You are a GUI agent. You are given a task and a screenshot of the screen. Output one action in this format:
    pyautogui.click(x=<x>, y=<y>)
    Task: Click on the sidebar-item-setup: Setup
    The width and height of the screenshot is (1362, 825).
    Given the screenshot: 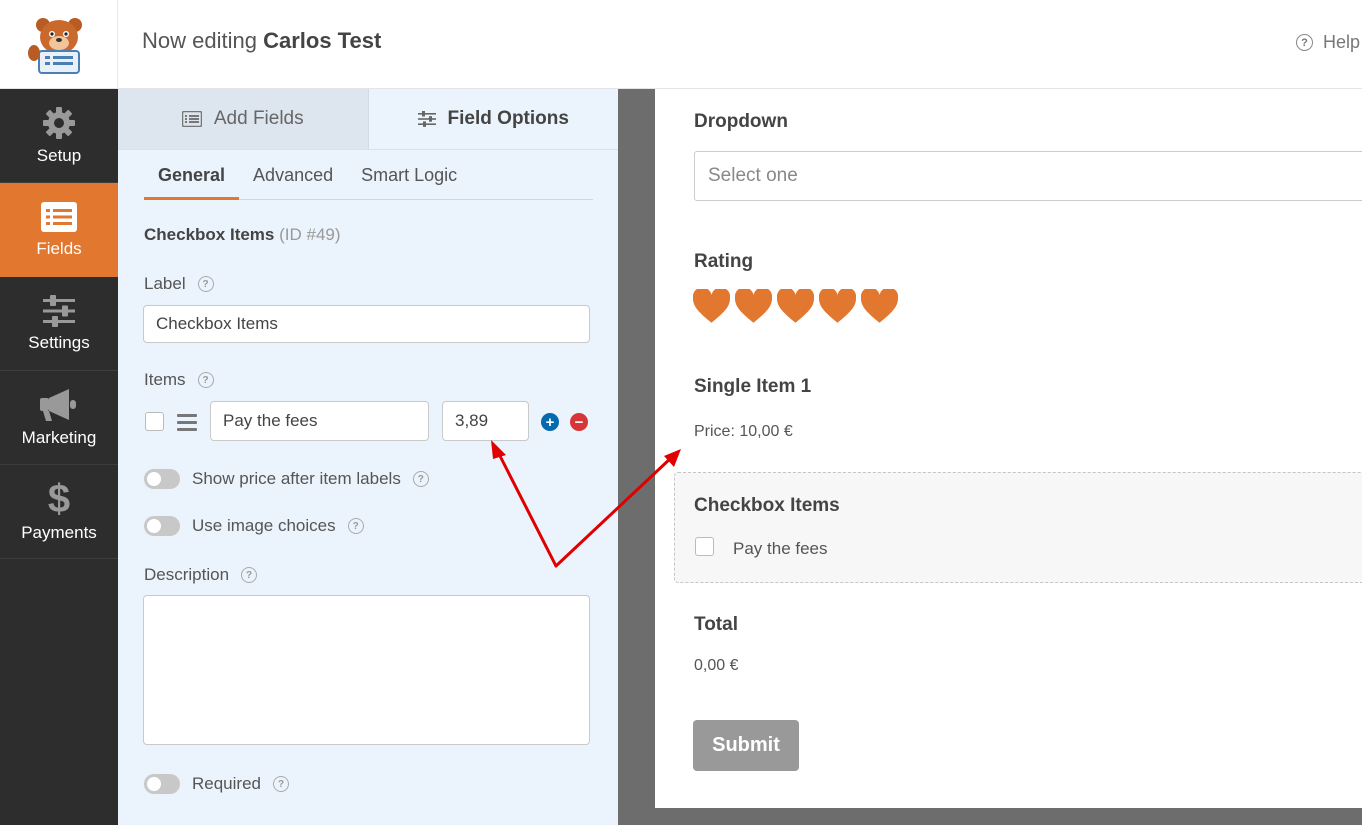 What is the action you would take?
    pyautogui.click(x=59, y=136)
    